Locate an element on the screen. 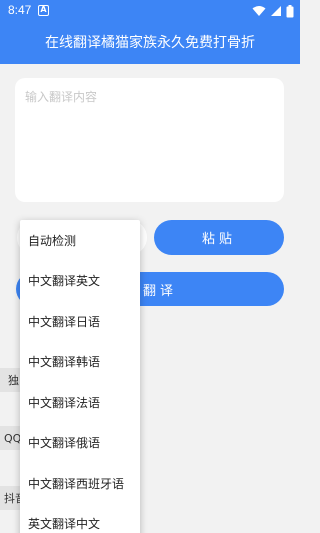 The width and height of the screenshot is (320, 533). notification-a-icon: A is located at coordinates (43, 10).